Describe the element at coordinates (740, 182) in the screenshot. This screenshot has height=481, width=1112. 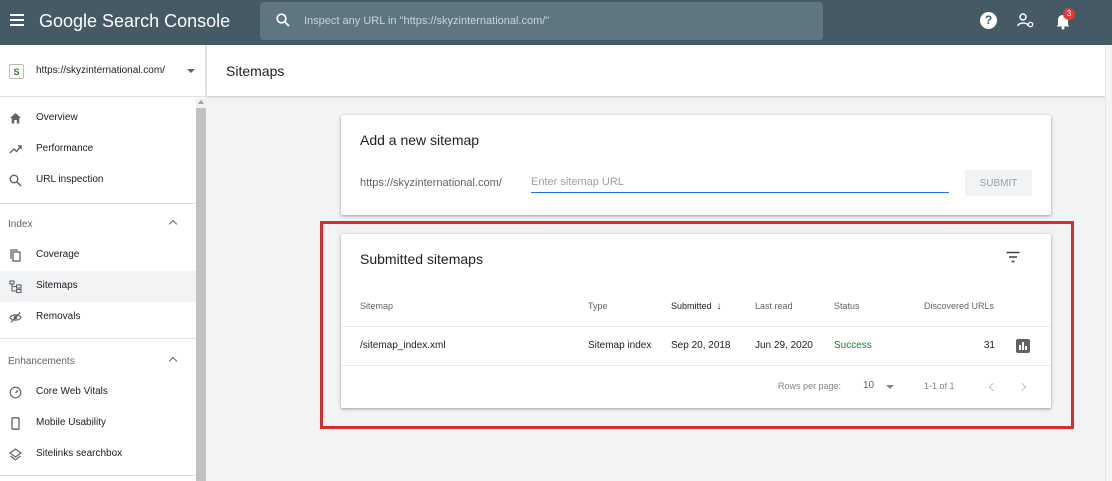
I see `sitemap-url-input` at that location.